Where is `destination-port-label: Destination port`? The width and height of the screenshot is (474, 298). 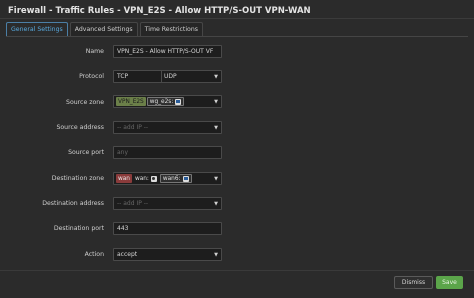
destination-port-label: Destination port is located at coordinates (78, 228).